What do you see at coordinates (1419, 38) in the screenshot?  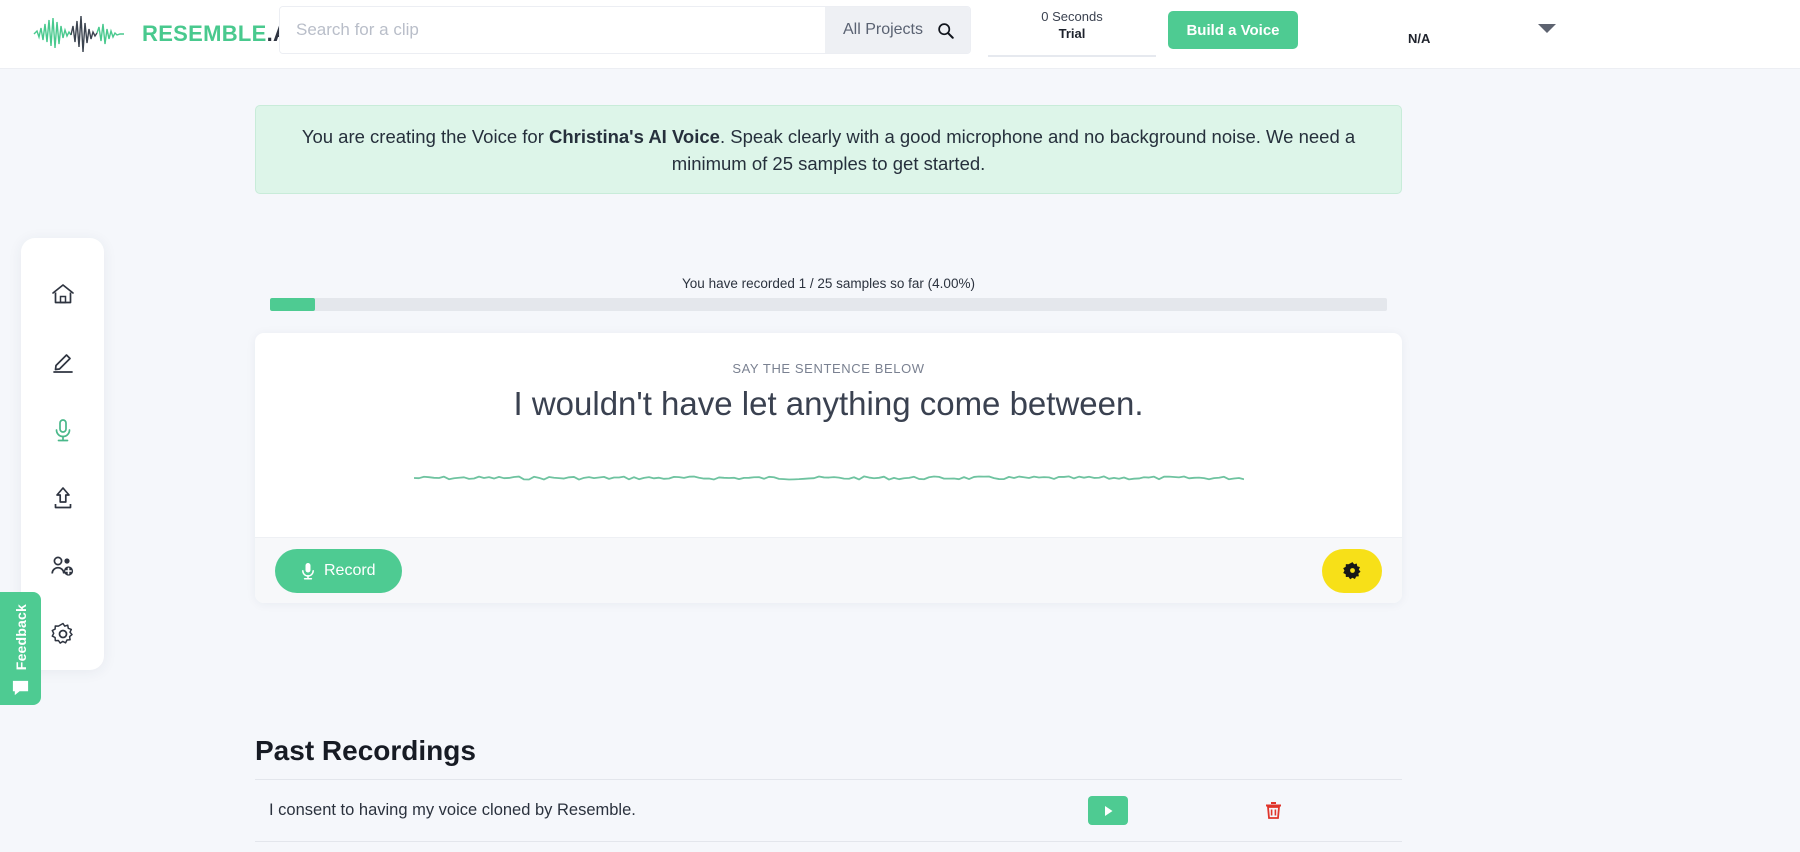 I see `account-label: N/A` at bounding box center [1419, 38].